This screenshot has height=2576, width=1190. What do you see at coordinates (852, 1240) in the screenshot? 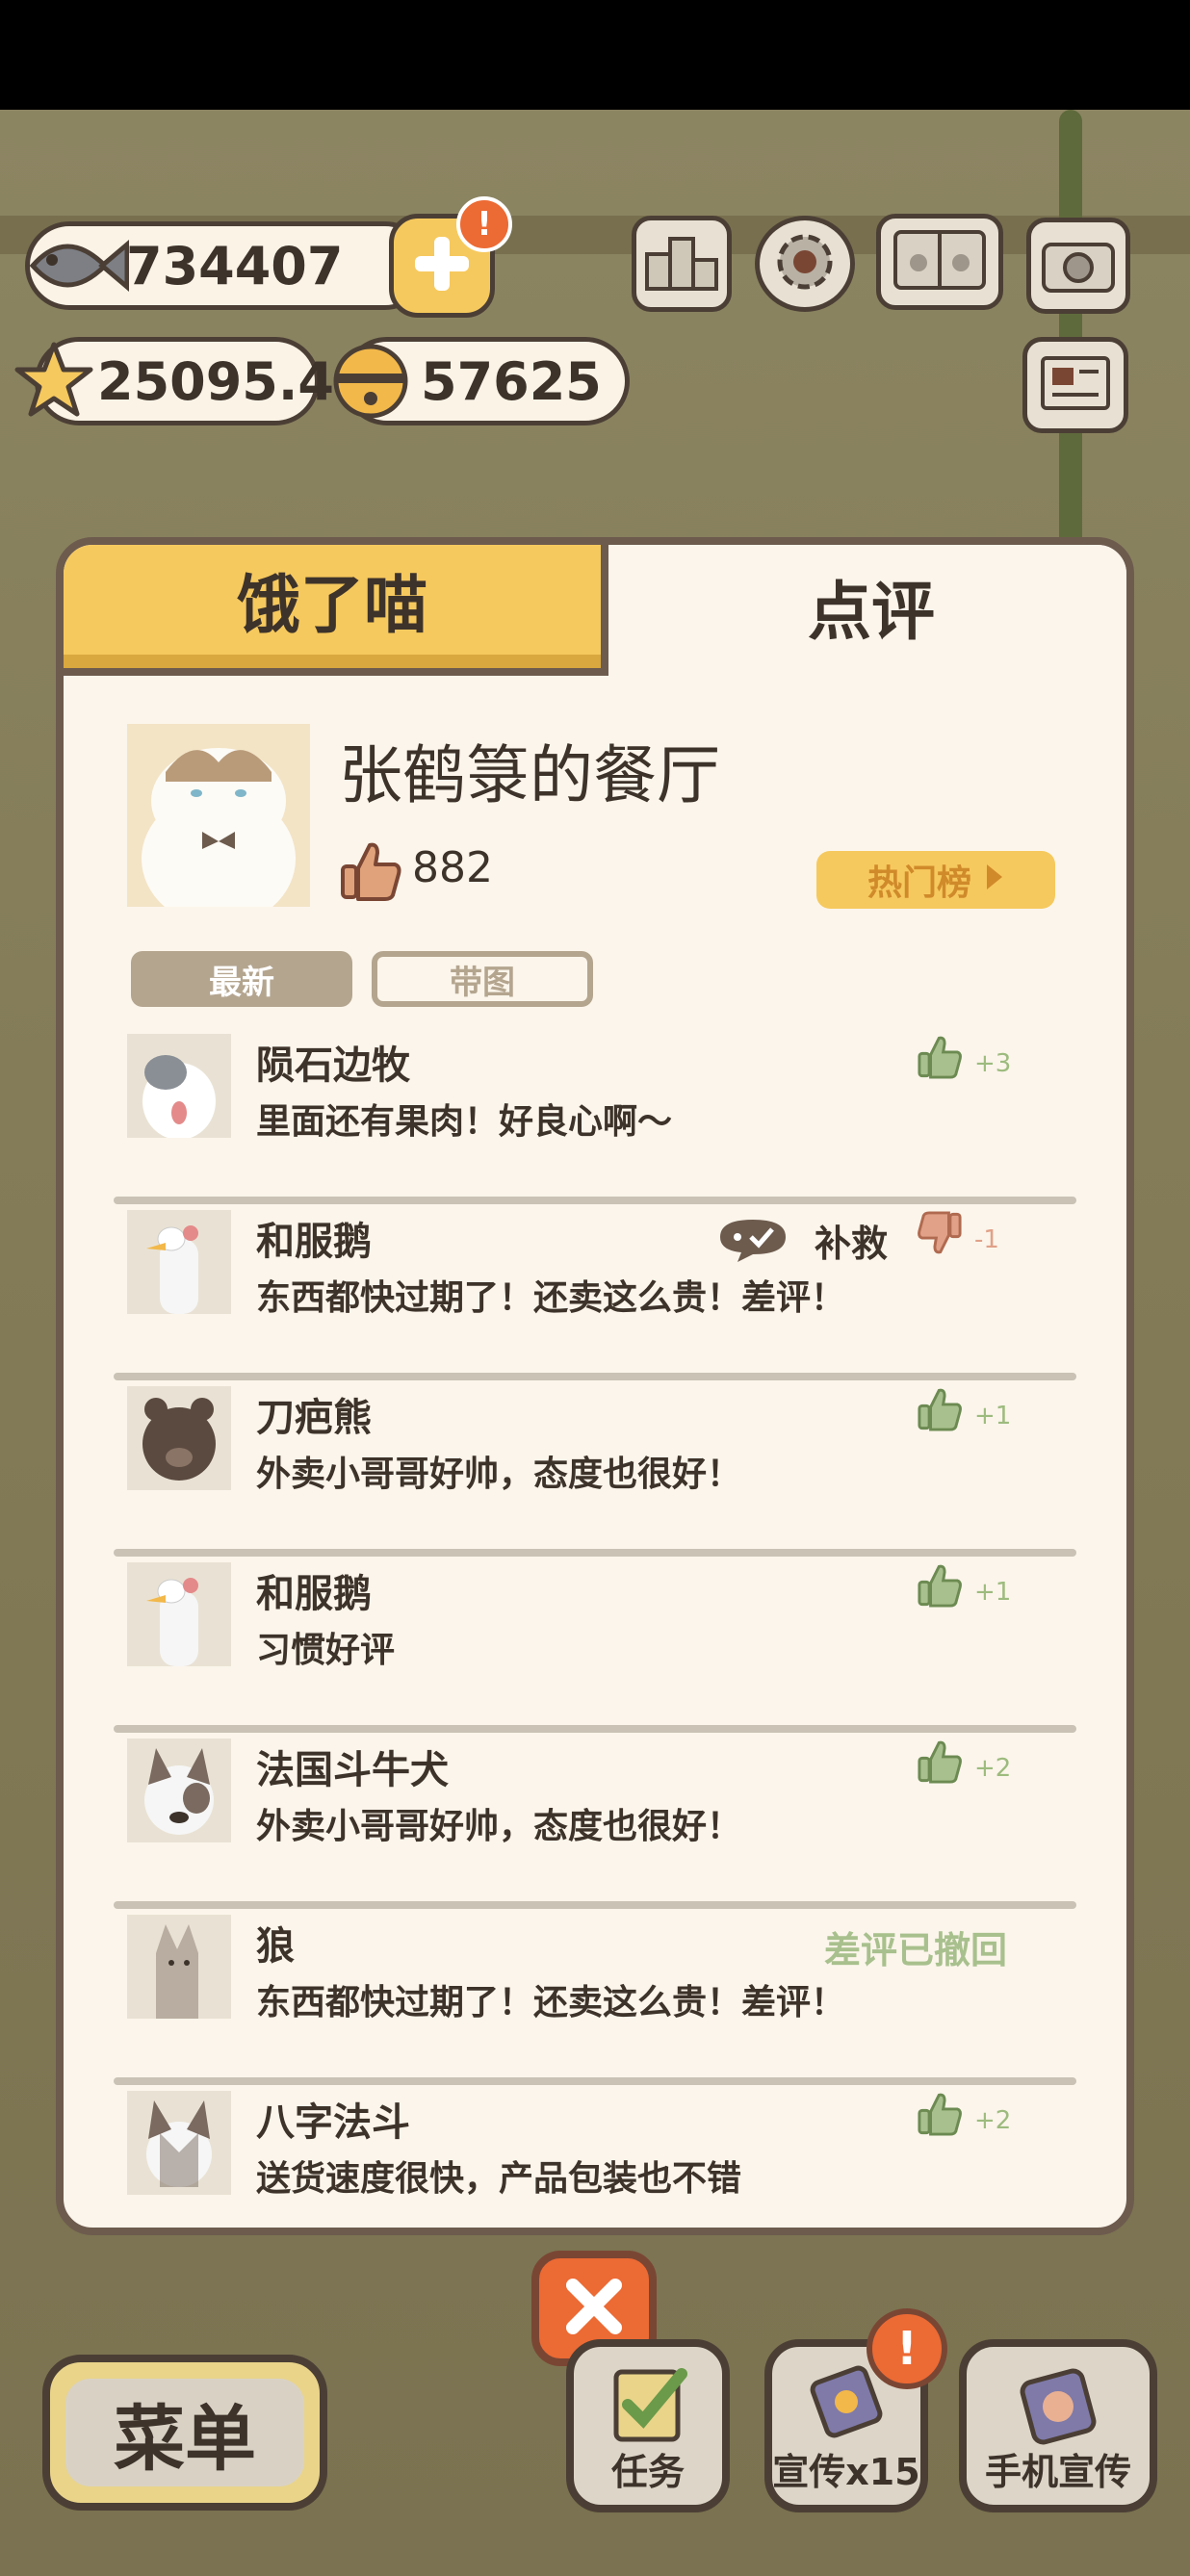
I see `remedy-button: 补救` at bounding box center [852, 1240].